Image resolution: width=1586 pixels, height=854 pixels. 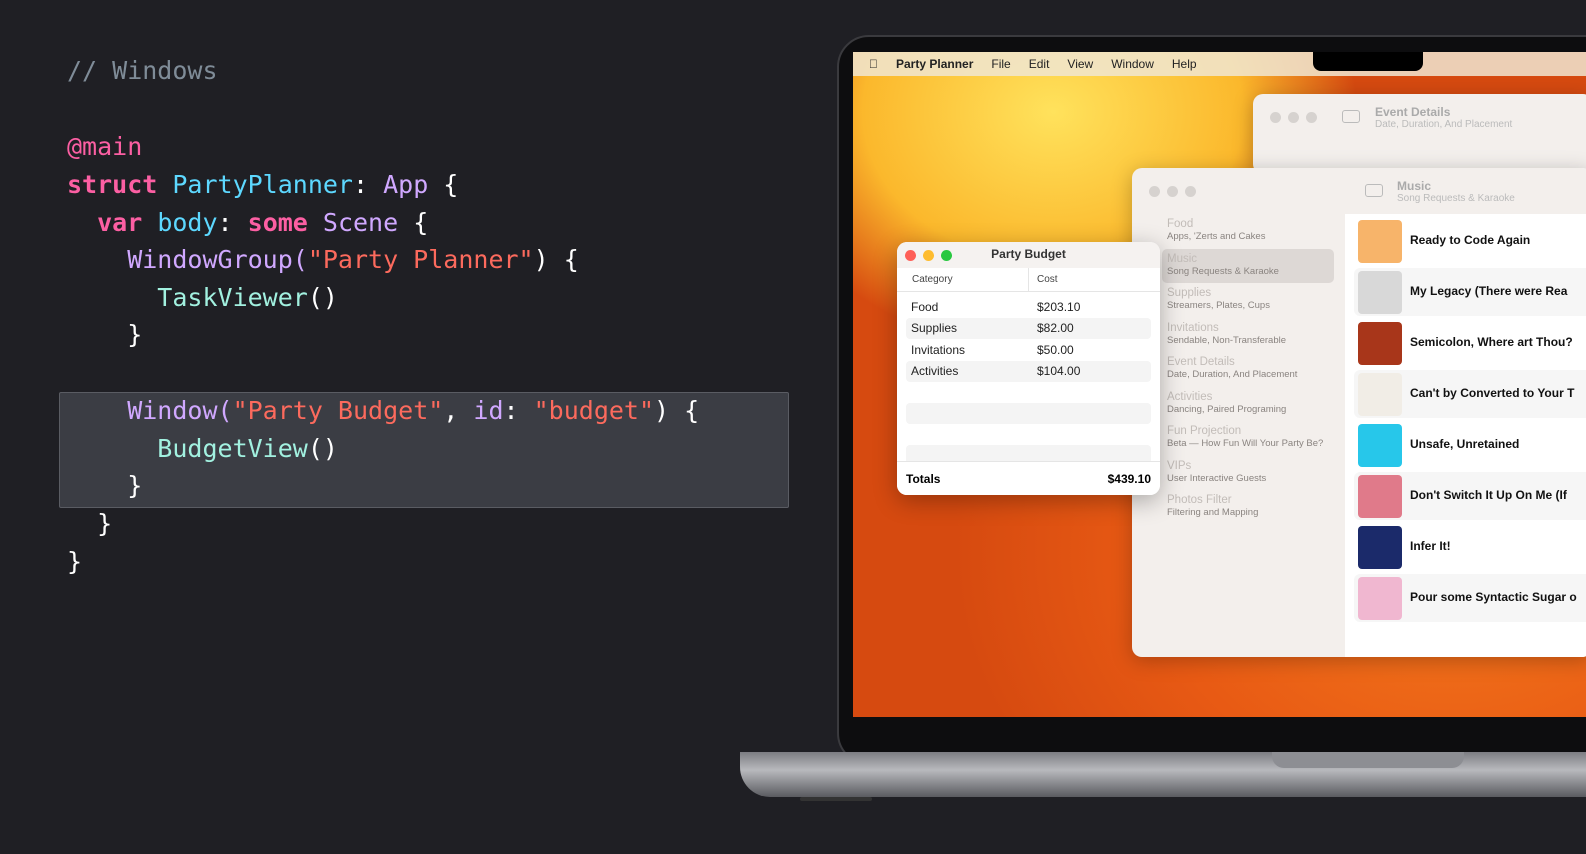 What do you see at coordinates (1456, 198) in the screenshot?
I see `detail-subtitle: Song Requests & Karaoke` at bounding box center [1456, 198].